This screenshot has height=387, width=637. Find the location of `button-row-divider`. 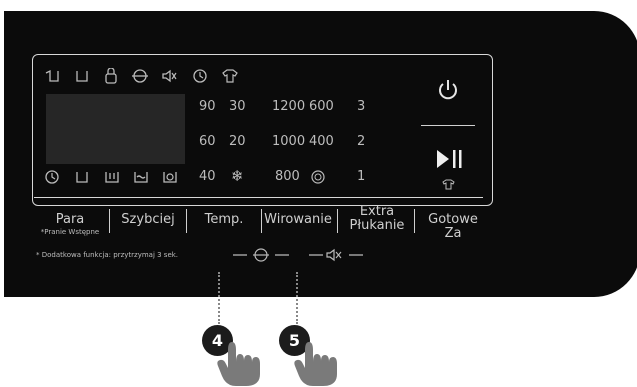

button-row-divider is located at coordinates (258, 197).